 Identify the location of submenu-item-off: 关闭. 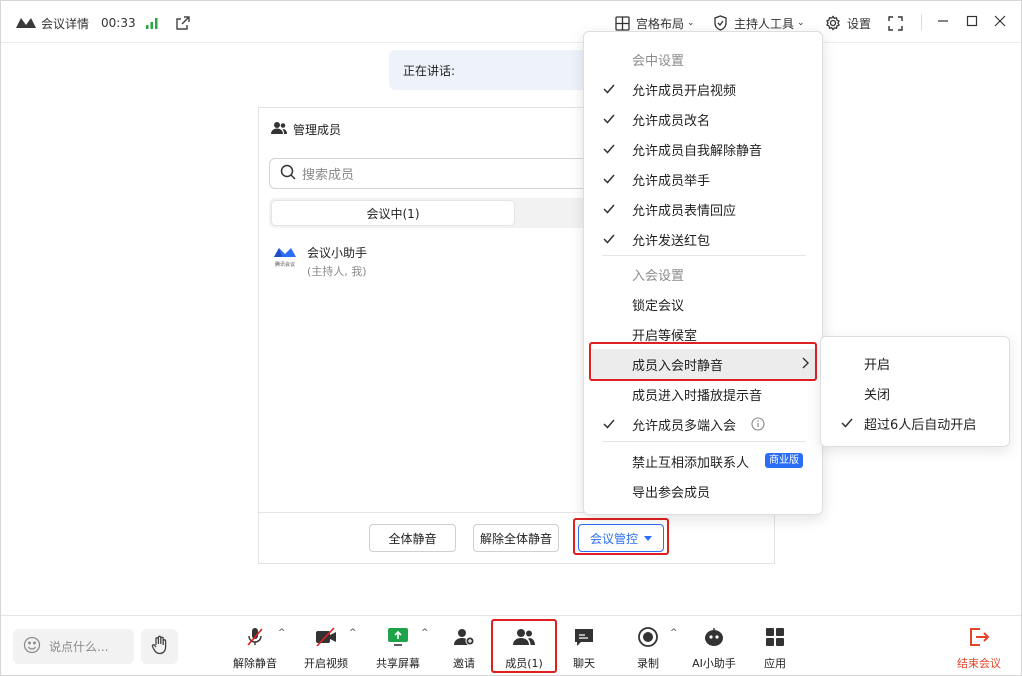
(915, 393).